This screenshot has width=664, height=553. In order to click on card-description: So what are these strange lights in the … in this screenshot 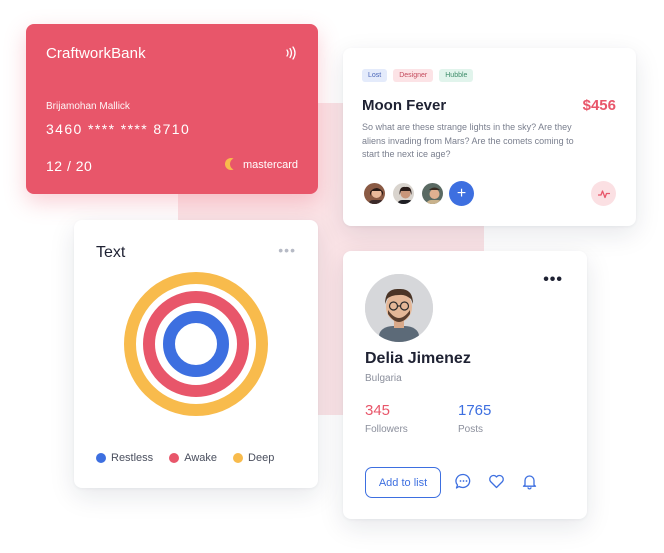, I will do `click(468, 140)`.